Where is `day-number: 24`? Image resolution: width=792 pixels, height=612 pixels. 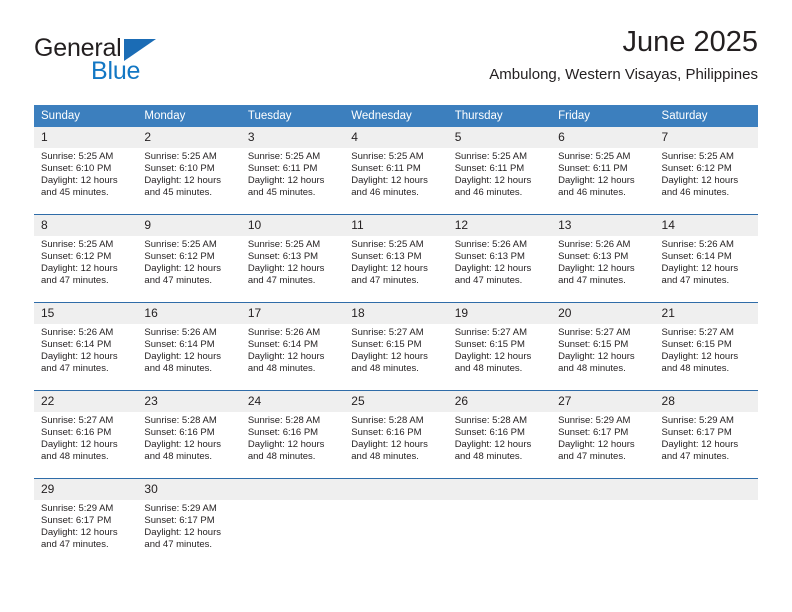 day-number: 24 is located at coordinates (292, 401).